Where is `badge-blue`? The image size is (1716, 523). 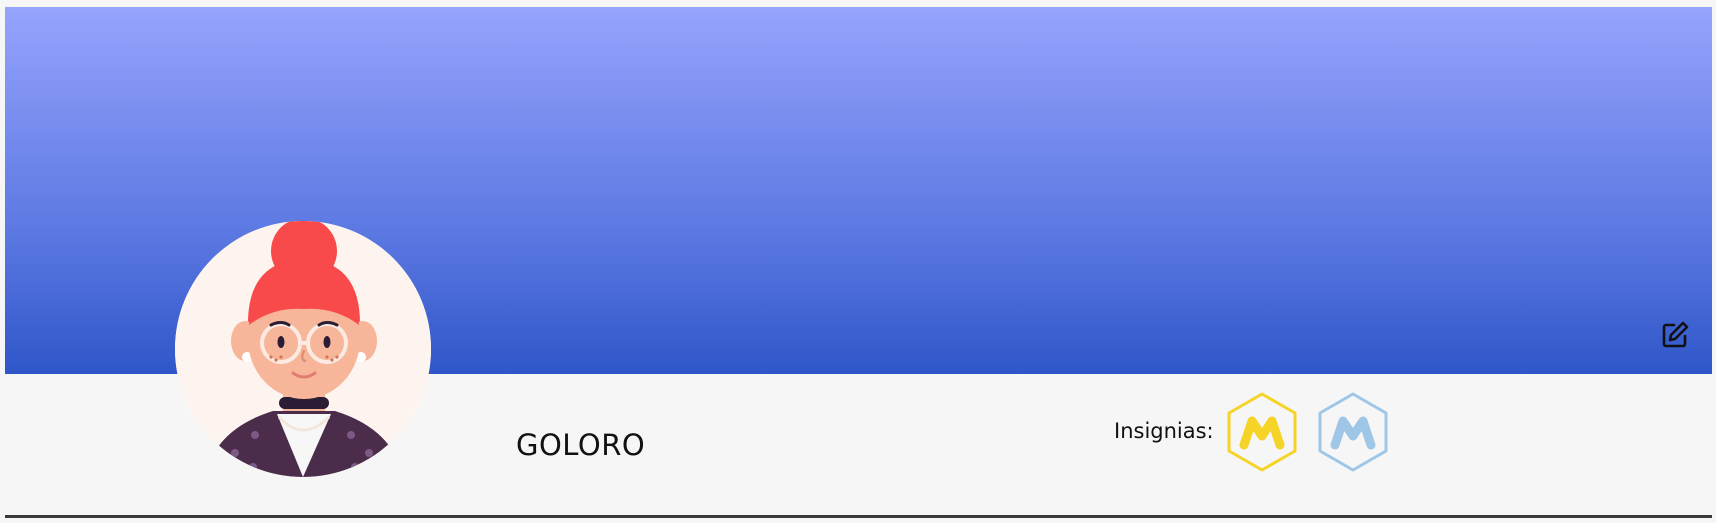
badge-blue is located at coordinates (1353, 432).